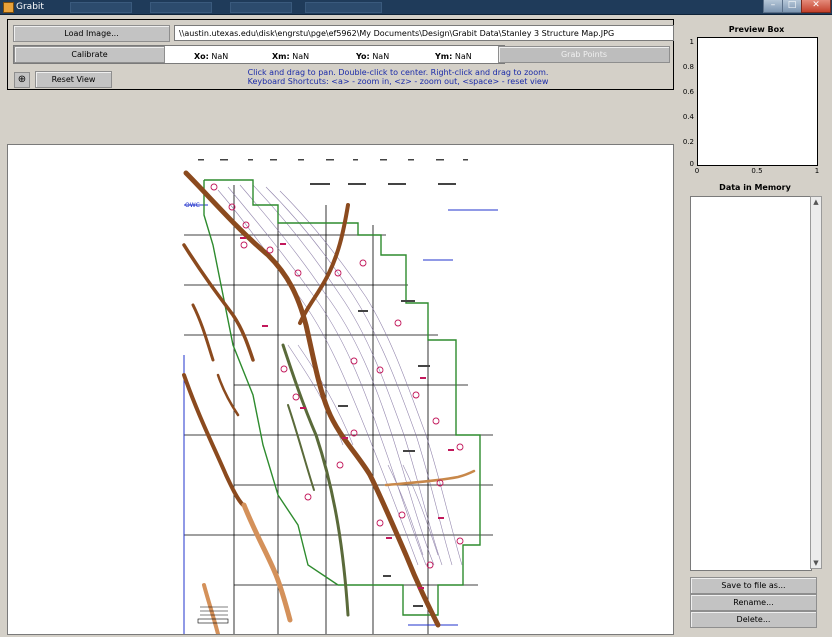  What do you see at coordinates (301, 56) in the screenshot?
I see `xm-value: NaN` at bounding box center [301, 56].